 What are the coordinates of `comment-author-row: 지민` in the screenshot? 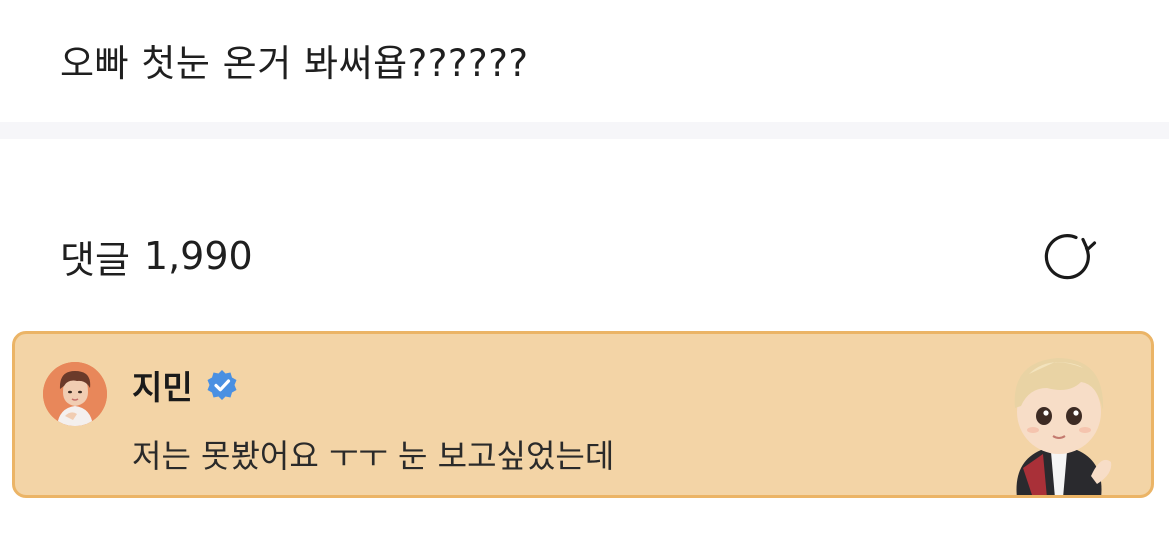 It's located at (185, 385).